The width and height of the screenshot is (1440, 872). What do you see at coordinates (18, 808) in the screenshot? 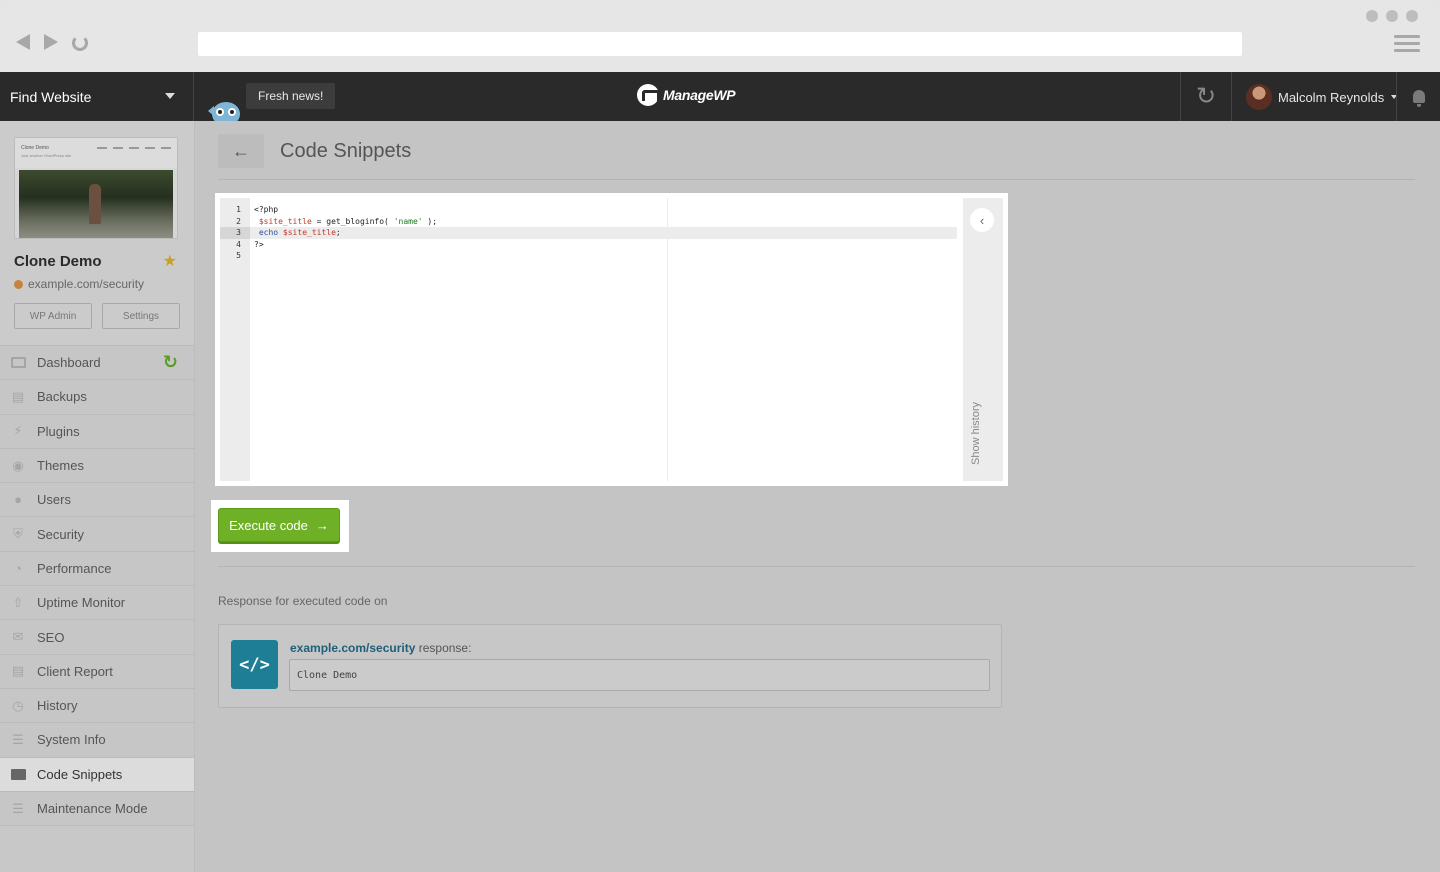
I see `barrier-icon: ☰` at bounding box center [18, 808].